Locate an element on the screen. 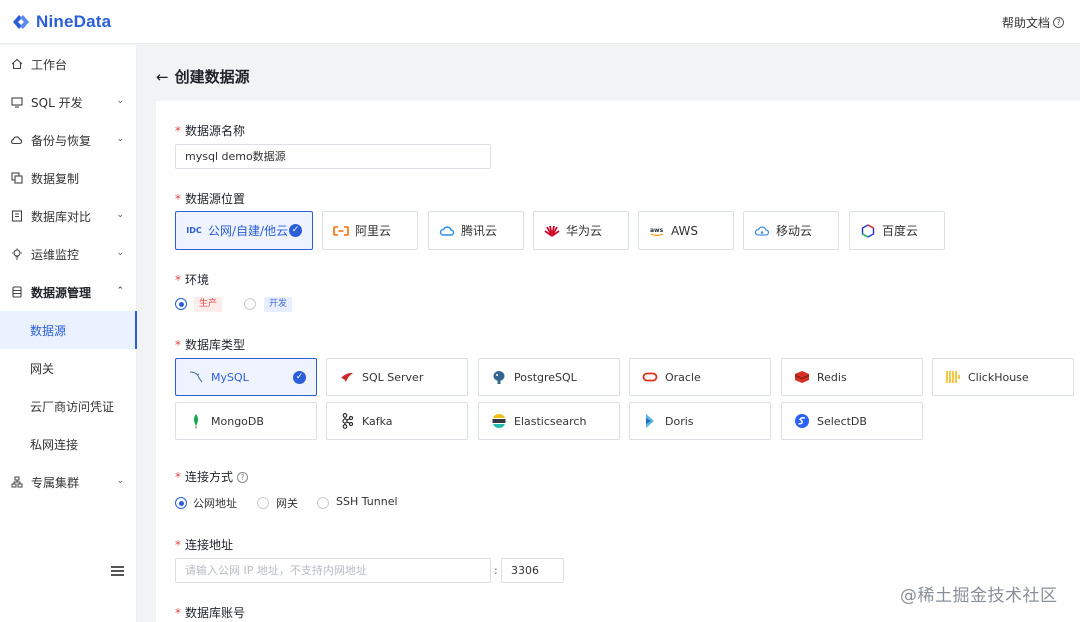 The image size is (1080, 622). dbtype-option-redis: Redis is located at coordinates (852, 377).